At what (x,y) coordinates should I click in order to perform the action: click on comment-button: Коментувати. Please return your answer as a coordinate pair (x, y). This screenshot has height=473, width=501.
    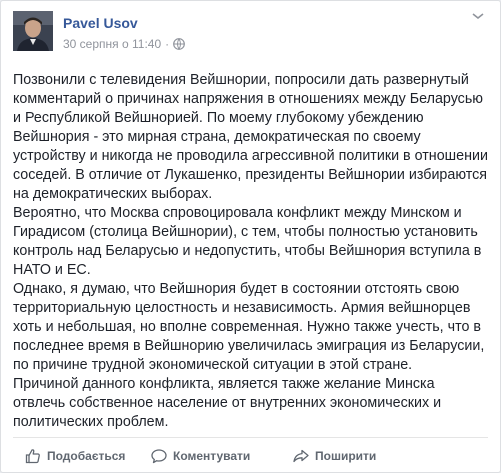
    Looking at the image, I should click on (200, 456).